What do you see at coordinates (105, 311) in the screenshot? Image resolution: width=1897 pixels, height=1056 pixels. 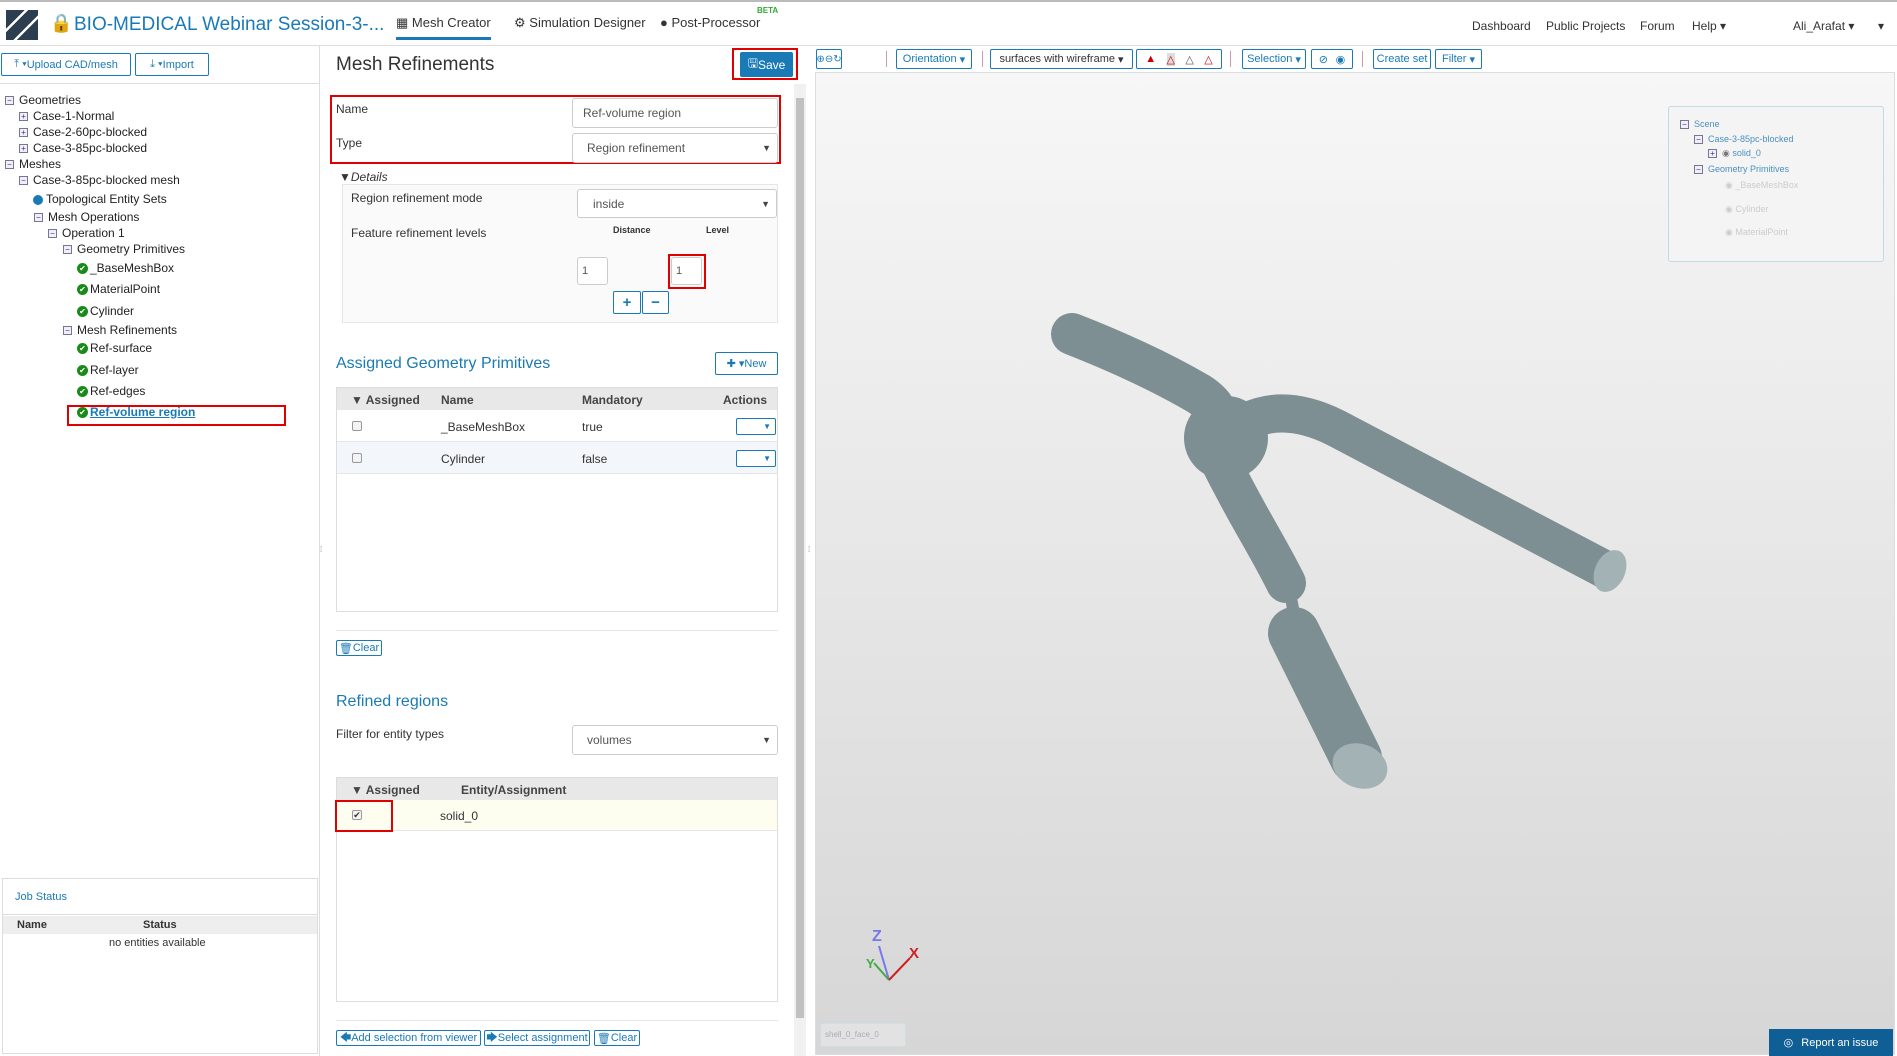 I see `tree-item: ✔ Cylinder` at bounding box center [105, 311].